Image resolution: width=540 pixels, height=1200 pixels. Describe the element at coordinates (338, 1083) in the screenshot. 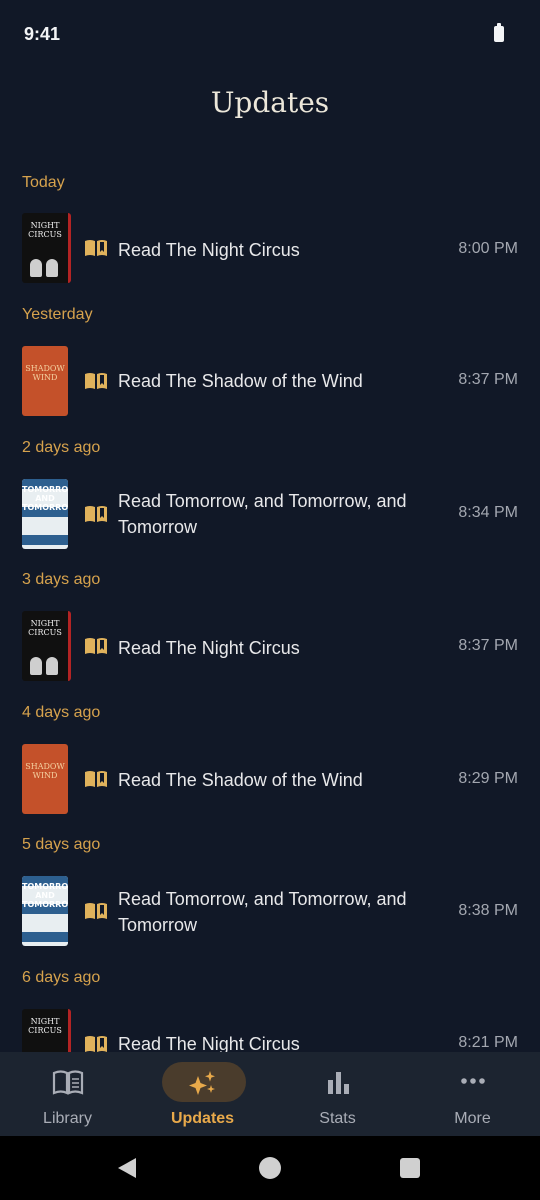

I see `bar-chart-icon` at that location.